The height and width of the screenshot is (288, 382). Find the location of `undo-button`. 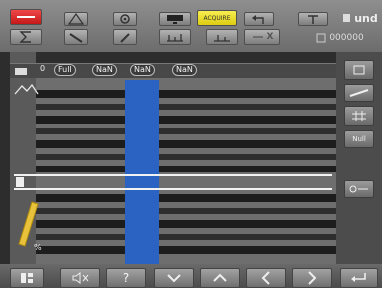

undo-button is located at coordinates (259, 19).